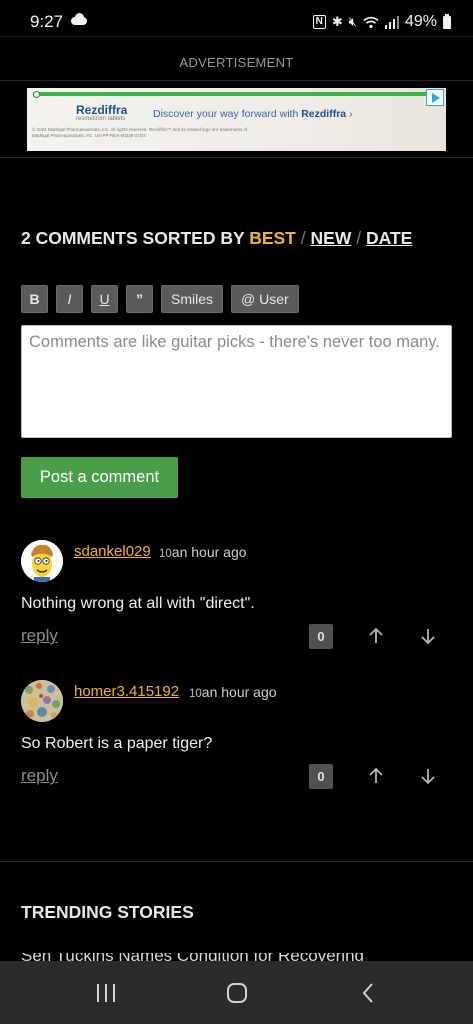 This screenshot has height=1024, width=473. What do you see at coordinates (101, 119) in the screenshot?
I see `ad-brand-sub: resmetirom tablets` at bounding box center [101, 119].